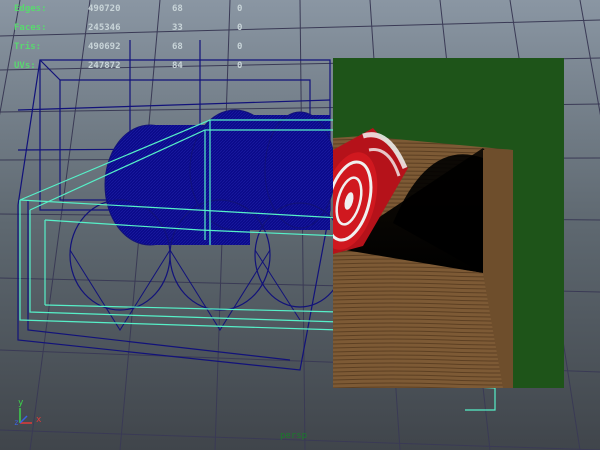 Image resolution: width=600 pixels, height=450 pixels. I want to click on axis-z-label: z, so click(16, 422).